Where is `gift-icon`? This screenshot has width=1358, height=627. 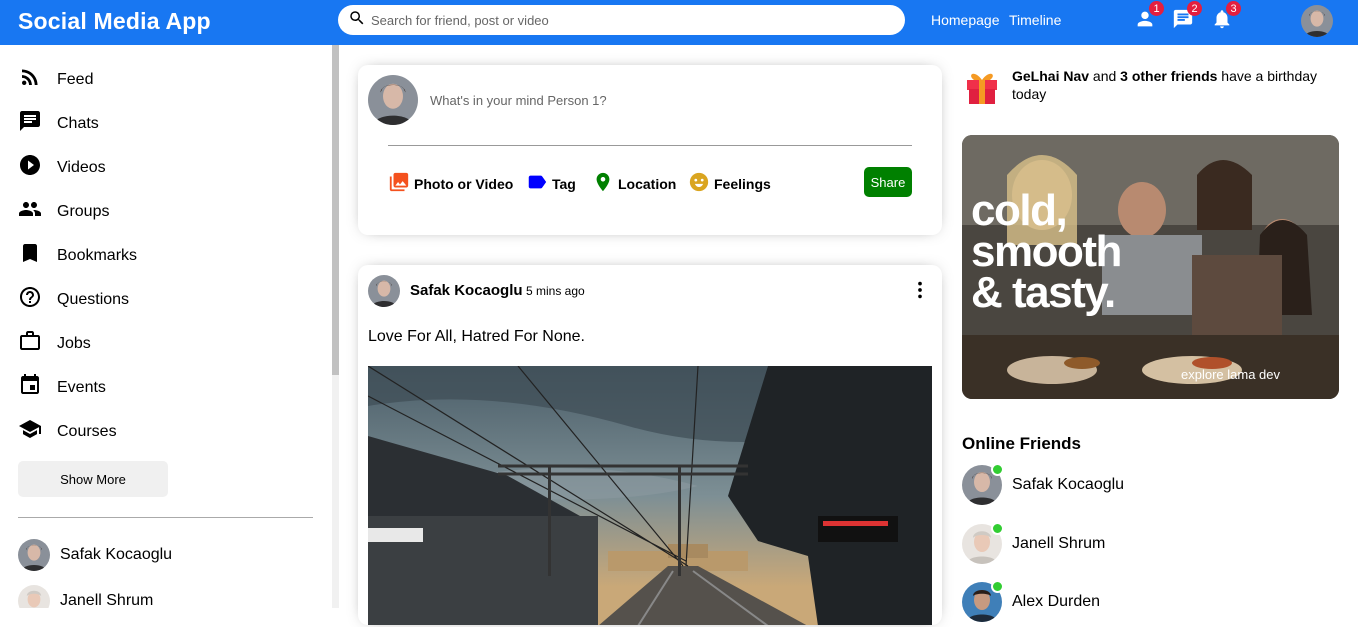
gift-icon is located at coordinates (982, 87).